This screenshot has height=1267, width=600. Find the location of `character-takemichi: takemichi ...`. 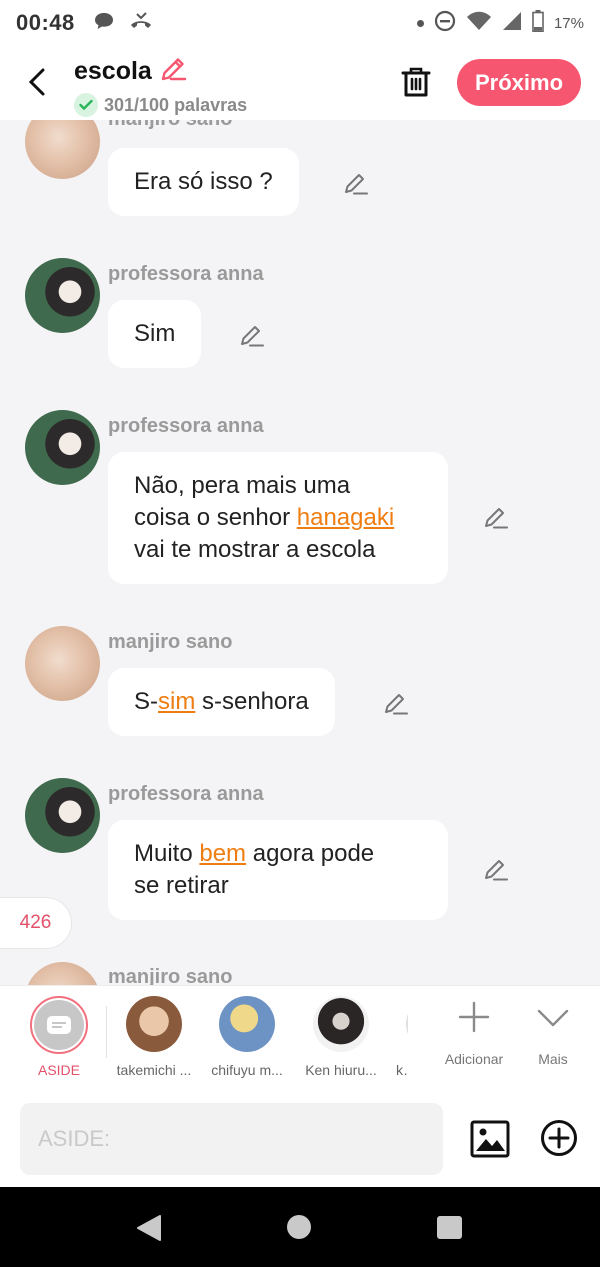

character-takemichi: takemichi ... is located at coordinates (154, 1037).